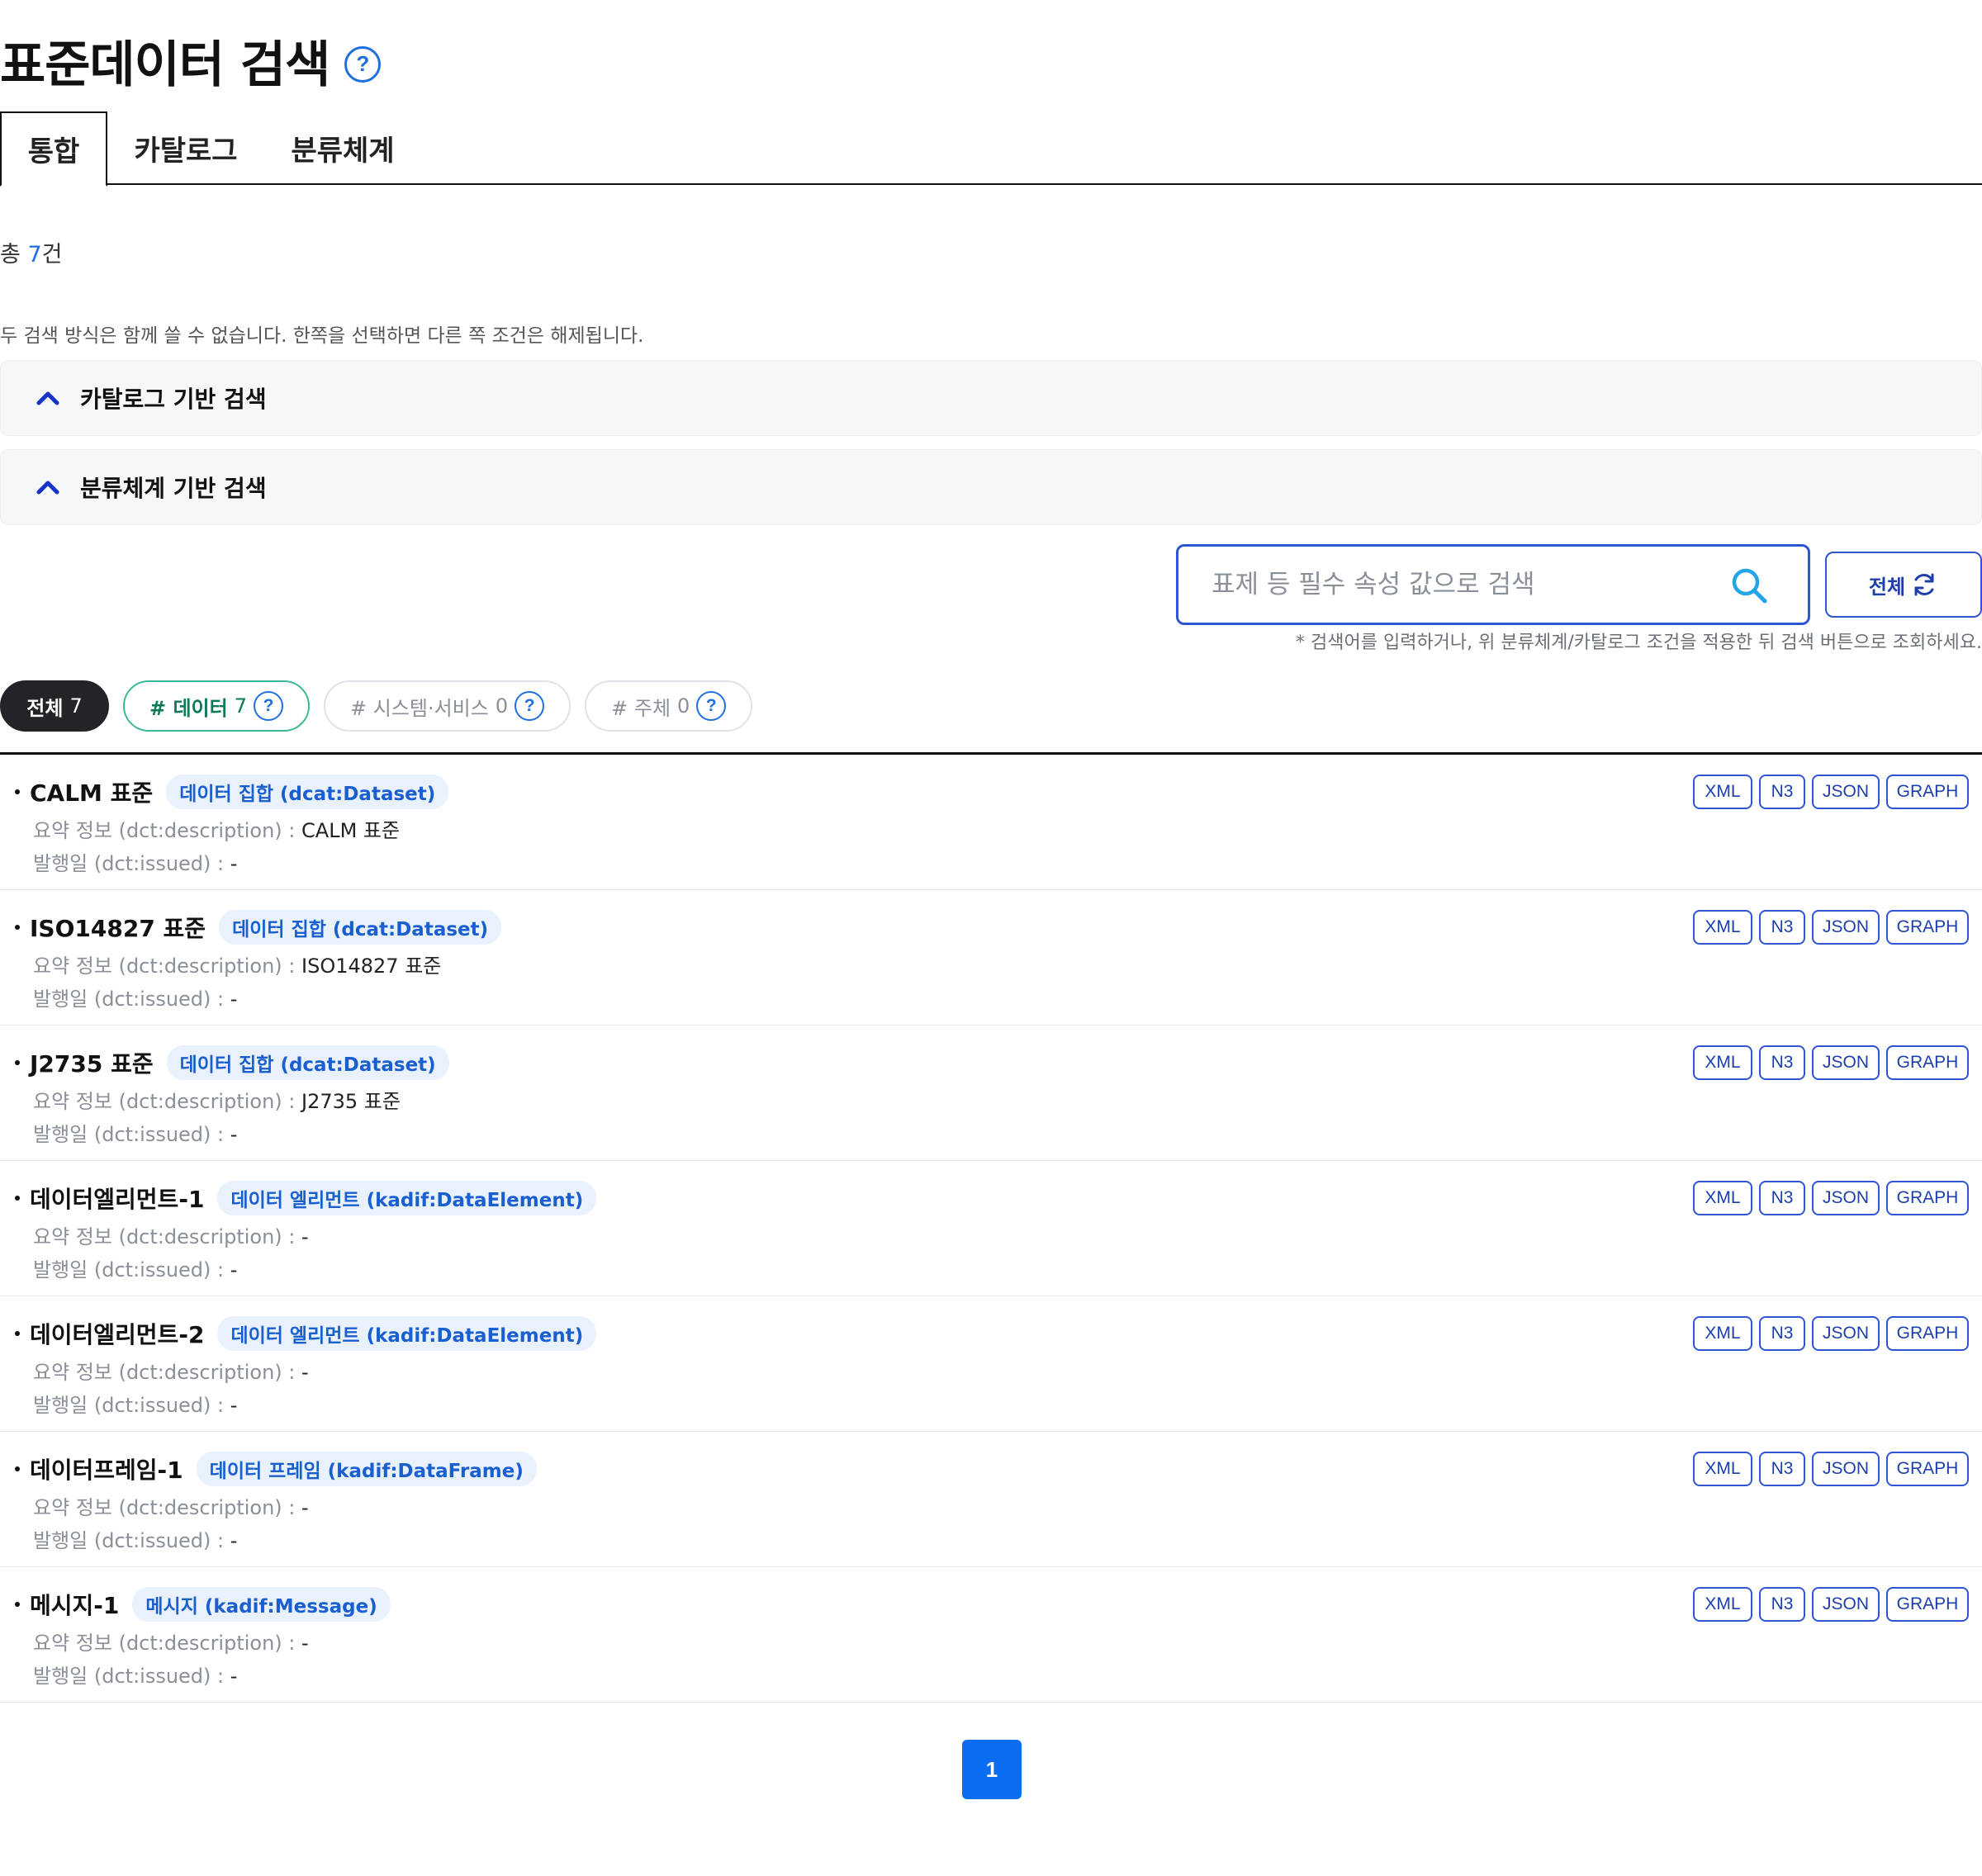 The width and height of the screenshot is (1982, 1876). I want to click on result-title: ISO14827 표준, so click(118, 927).